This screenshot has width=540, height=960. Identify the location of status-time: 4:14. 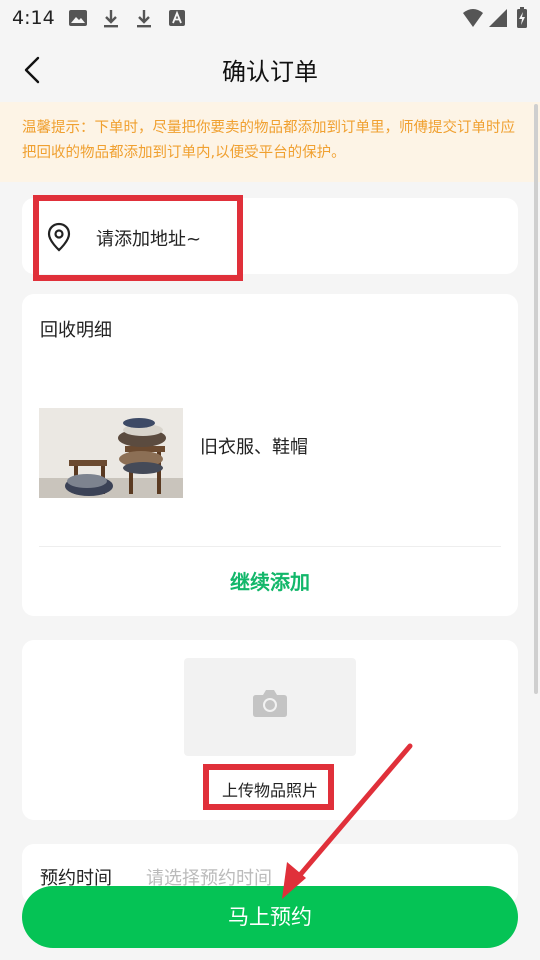
(33, 18).